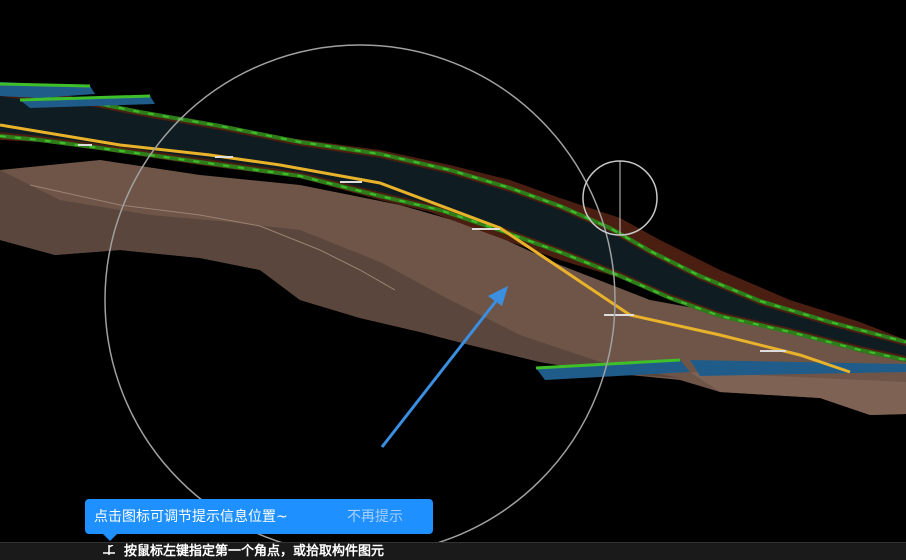 Image resolution: width=906 pixels, height=560 pixels. What do you see at coordinates (109, 550) in the screenshot?
I see `crosshair-icon` at bounding box center [109, 550].